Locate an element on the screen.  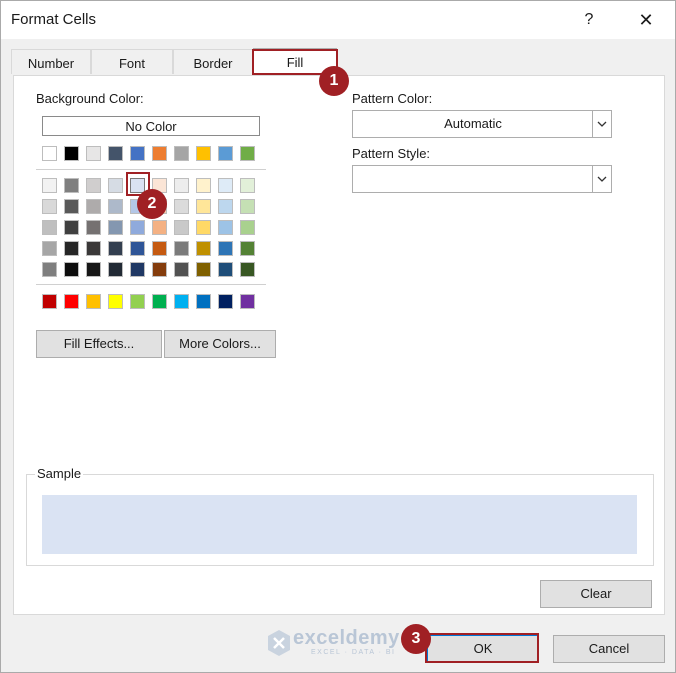
sample-group: Sample is located at coordinates (340, 516).